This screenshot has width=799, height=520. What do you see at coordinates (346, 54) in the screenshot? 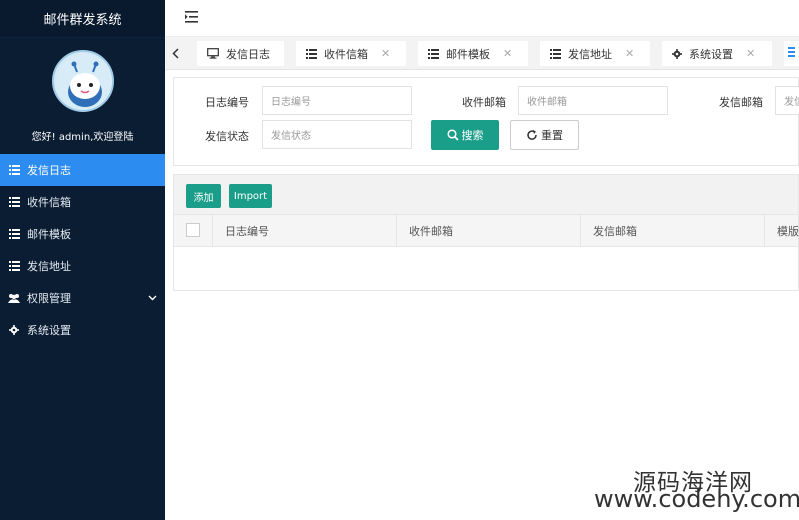
I see `tab-label: 收件信箱` at bounding box center [346, 54].